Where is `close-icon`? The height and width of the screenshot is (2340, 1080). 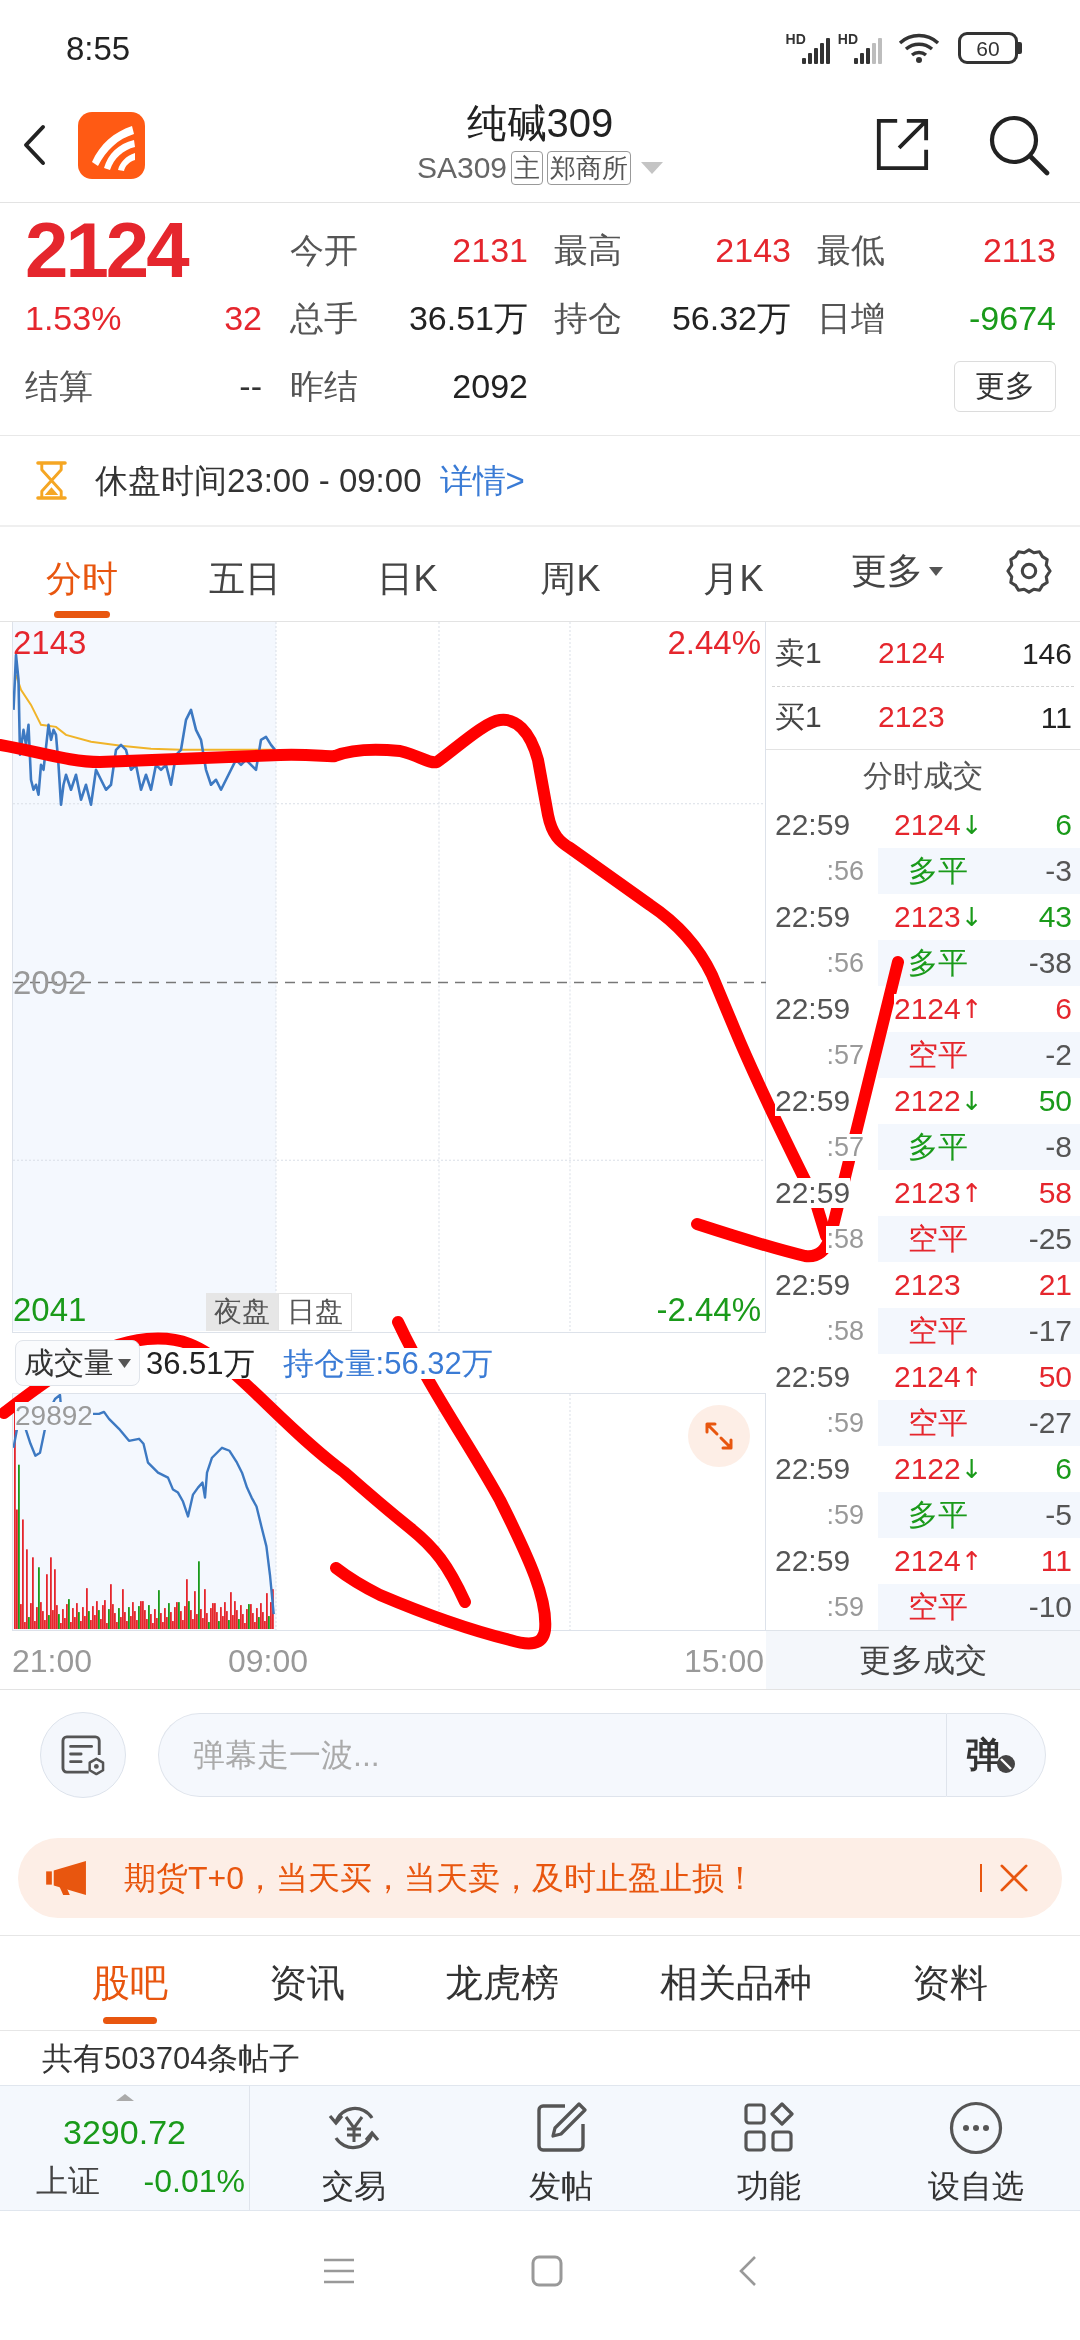
close-icon is located at coordinates (1014, 1877).